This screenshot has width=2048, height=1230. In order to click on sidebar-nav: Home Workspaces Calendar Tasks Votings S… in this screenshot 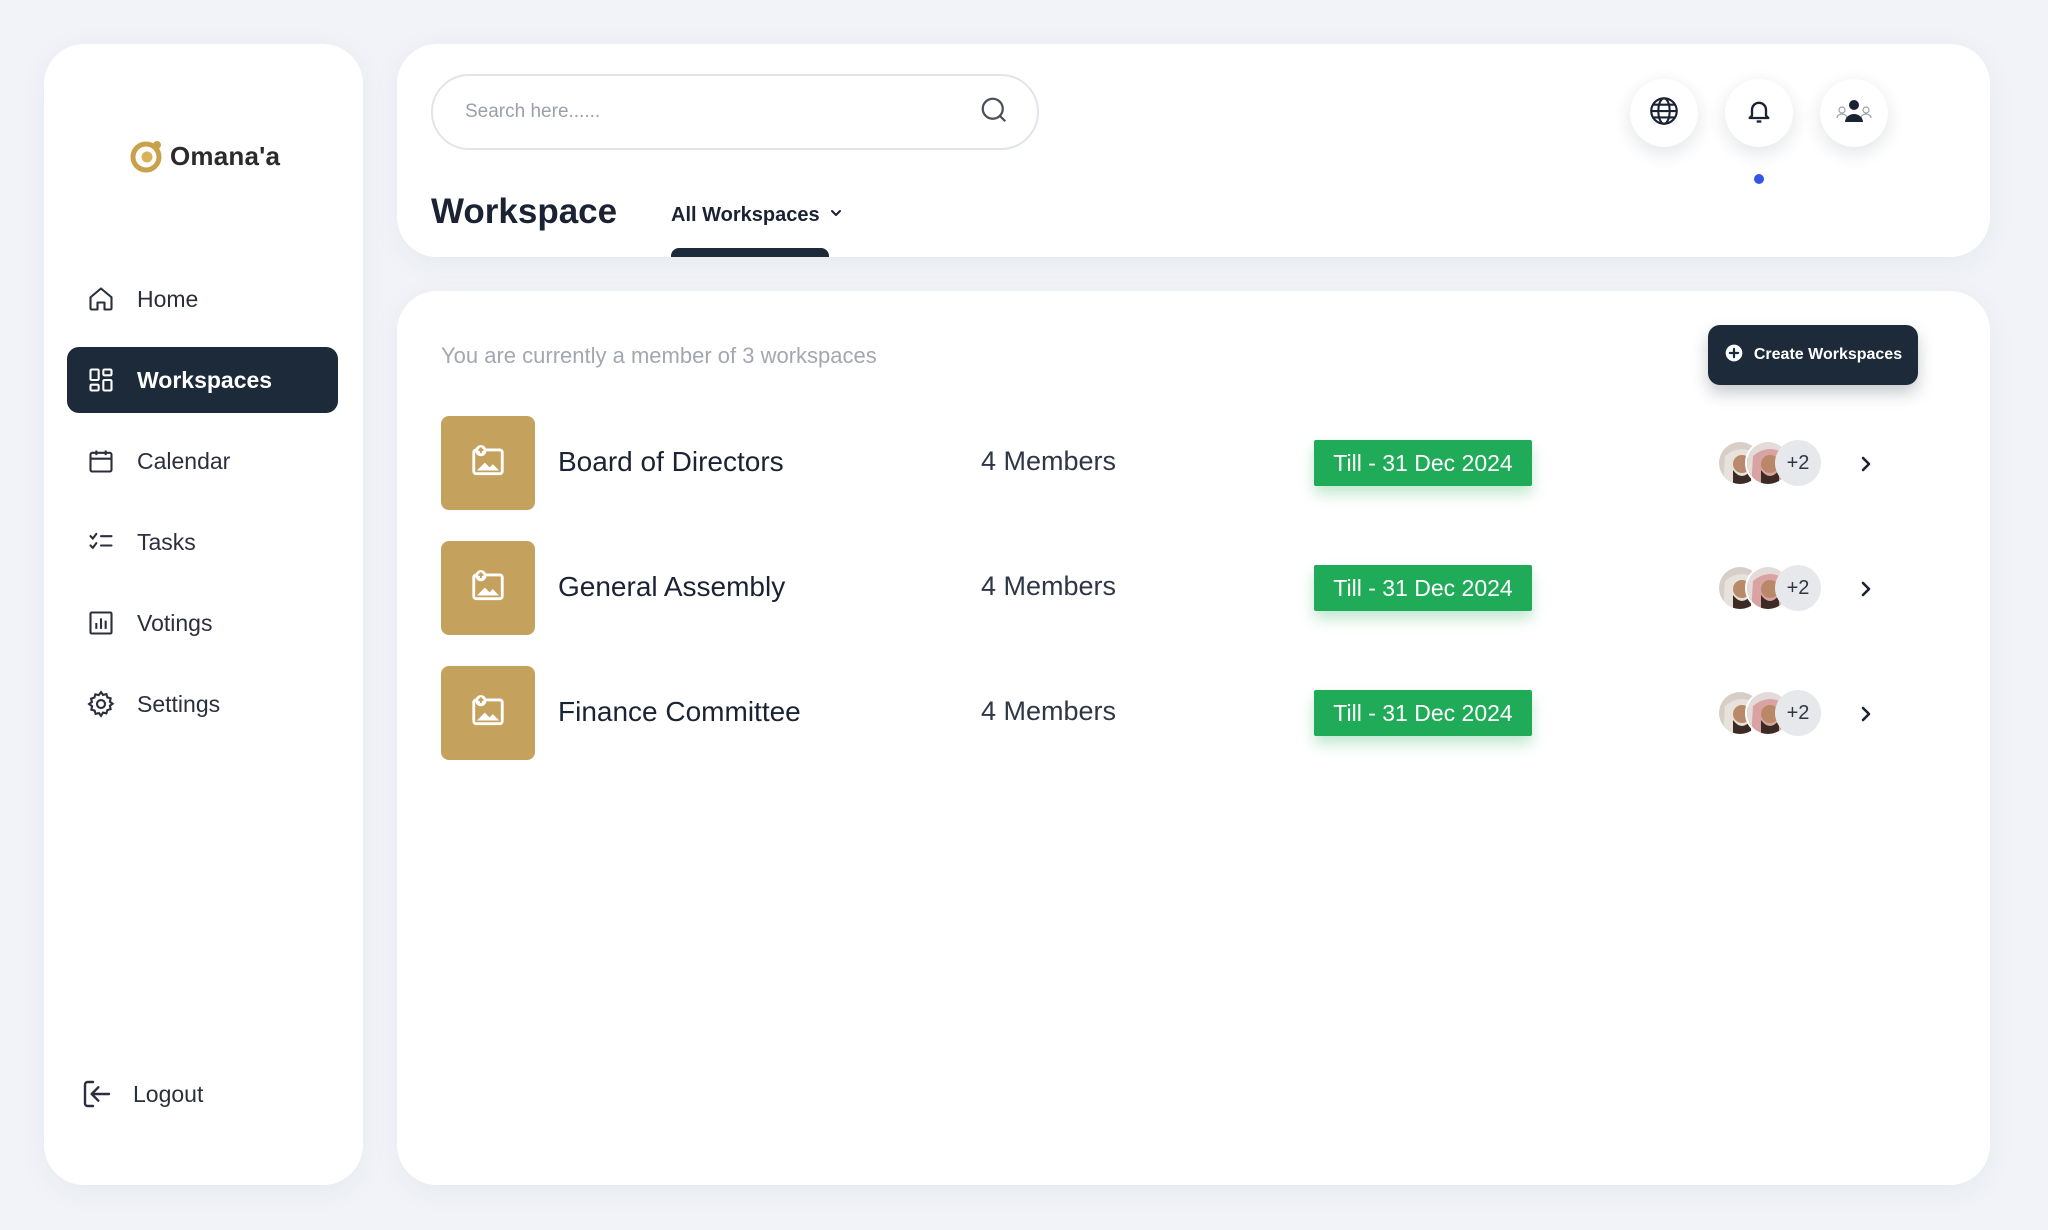, I will do `click(202, 509)`.